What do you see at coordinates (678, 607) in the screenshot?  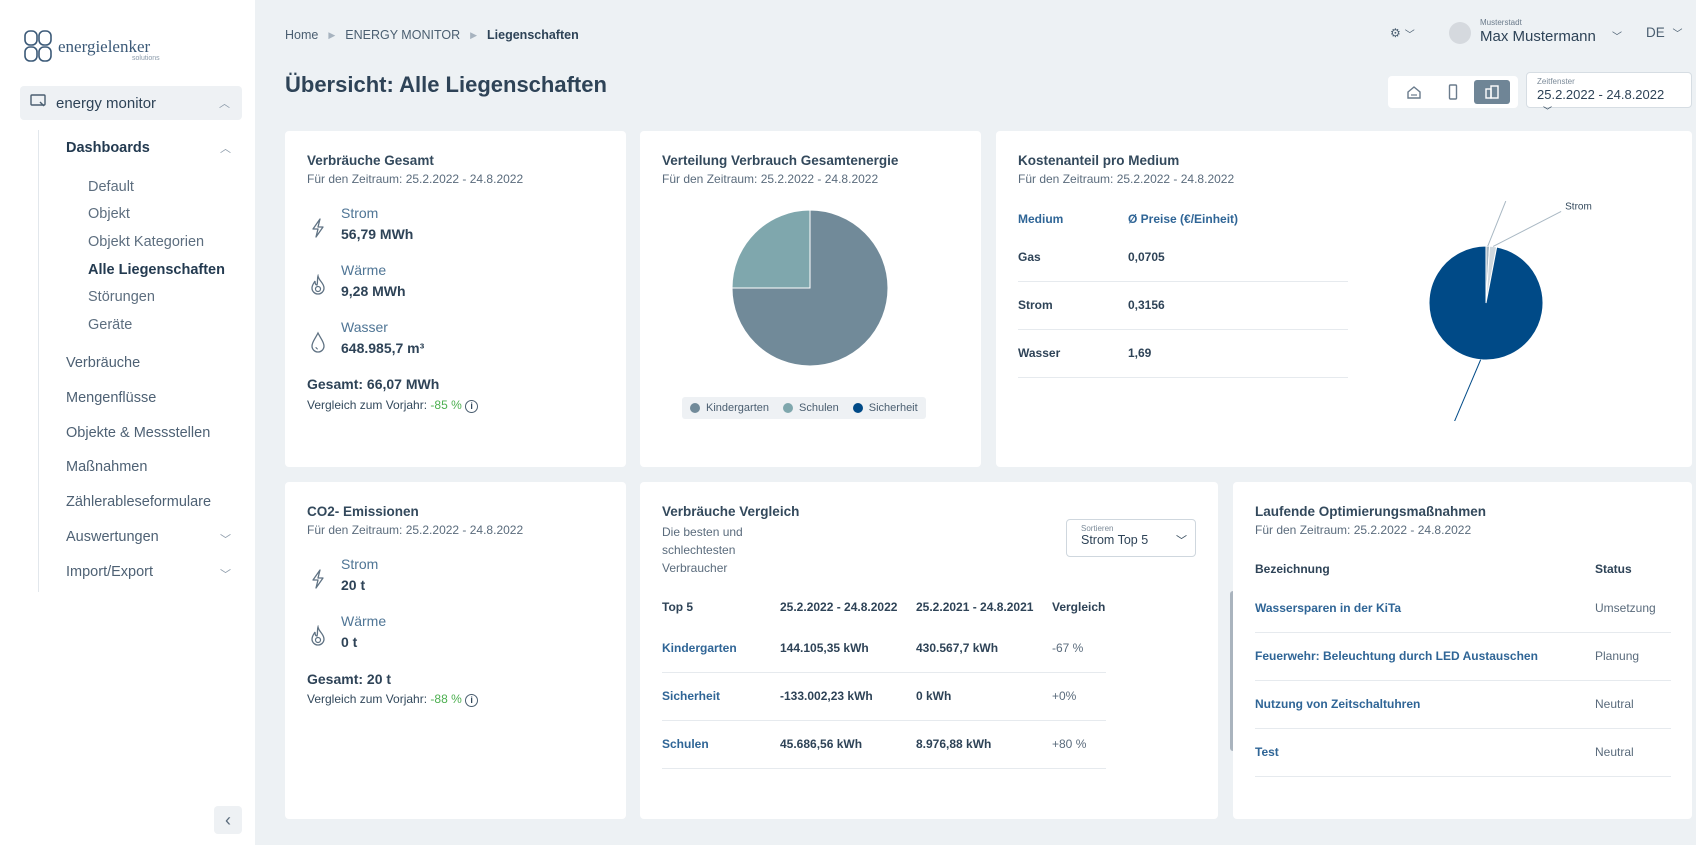 I see `column-header: Top 5` at bounding box center [678, 607].